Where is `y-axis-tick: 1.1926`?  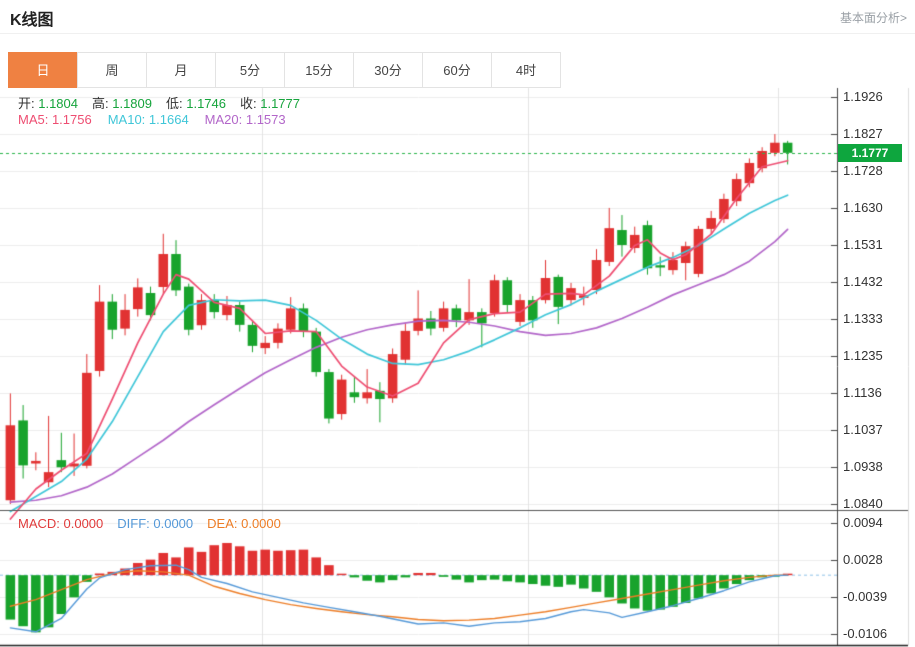
y-axis-tick: 1.1926 is located at coordinates (863, 96).